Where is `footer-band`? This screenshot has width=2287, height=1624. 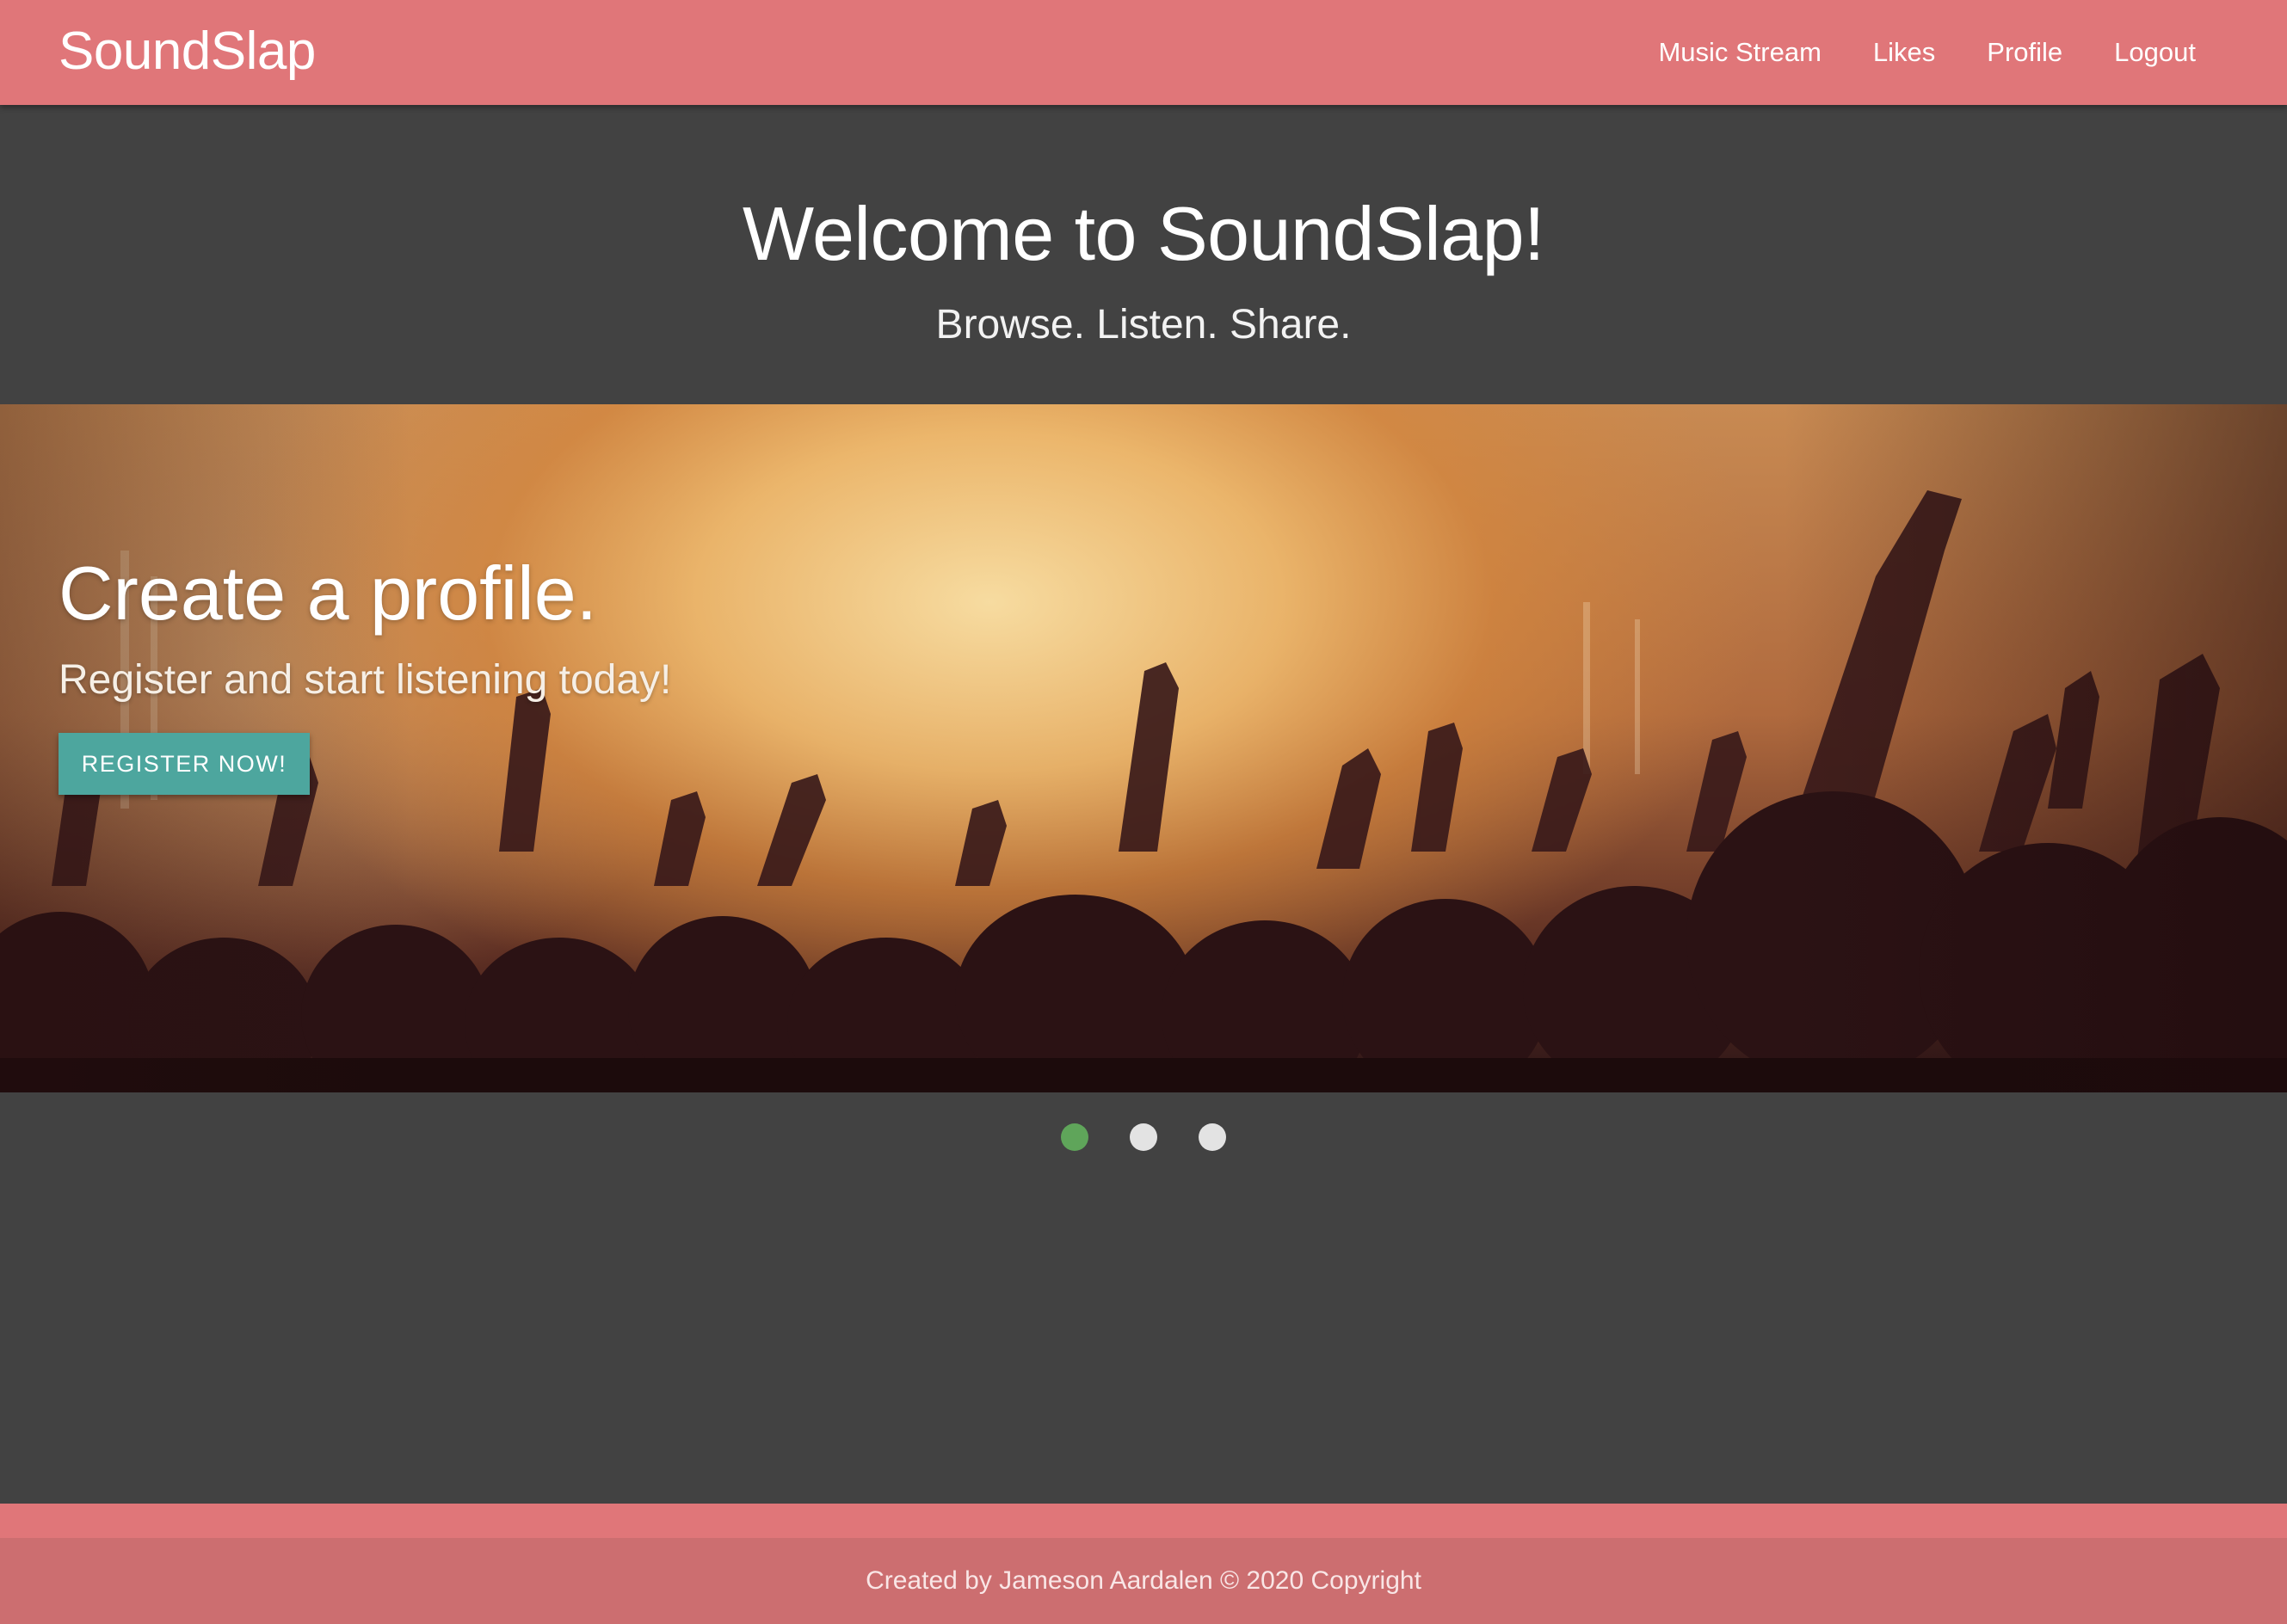
footer-band is located at coordinates (1144, 1521).